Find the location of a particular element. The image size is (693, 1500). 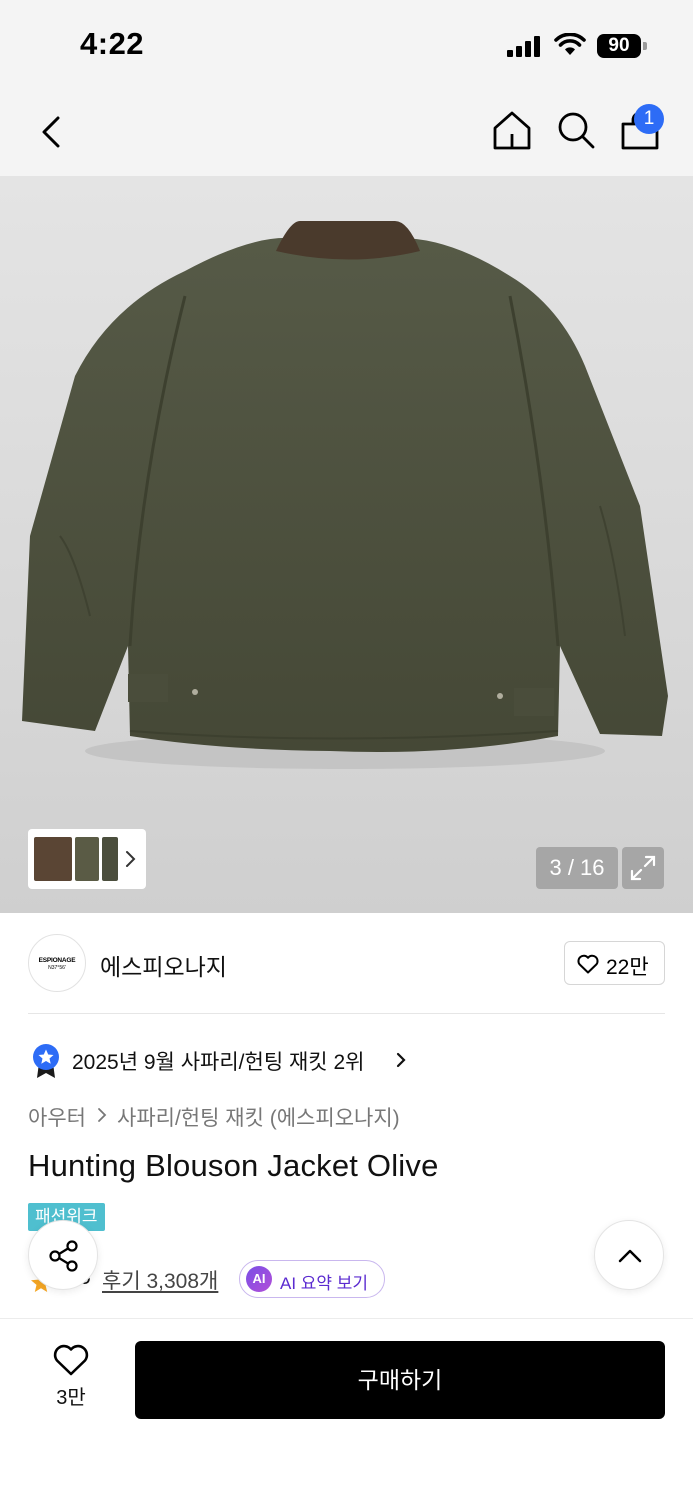

search-icon is located at coordinates (576, 130).